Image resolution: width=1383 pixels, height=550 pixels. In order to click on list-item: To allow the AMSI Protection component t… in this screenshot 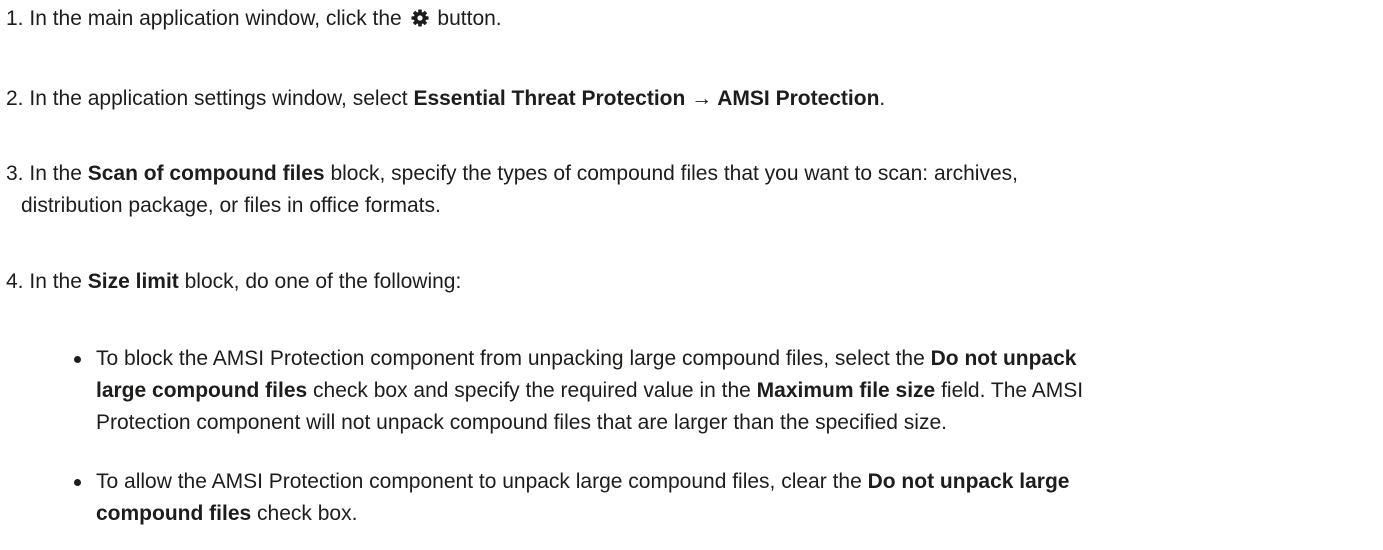, I will do `click(717, 498)`.